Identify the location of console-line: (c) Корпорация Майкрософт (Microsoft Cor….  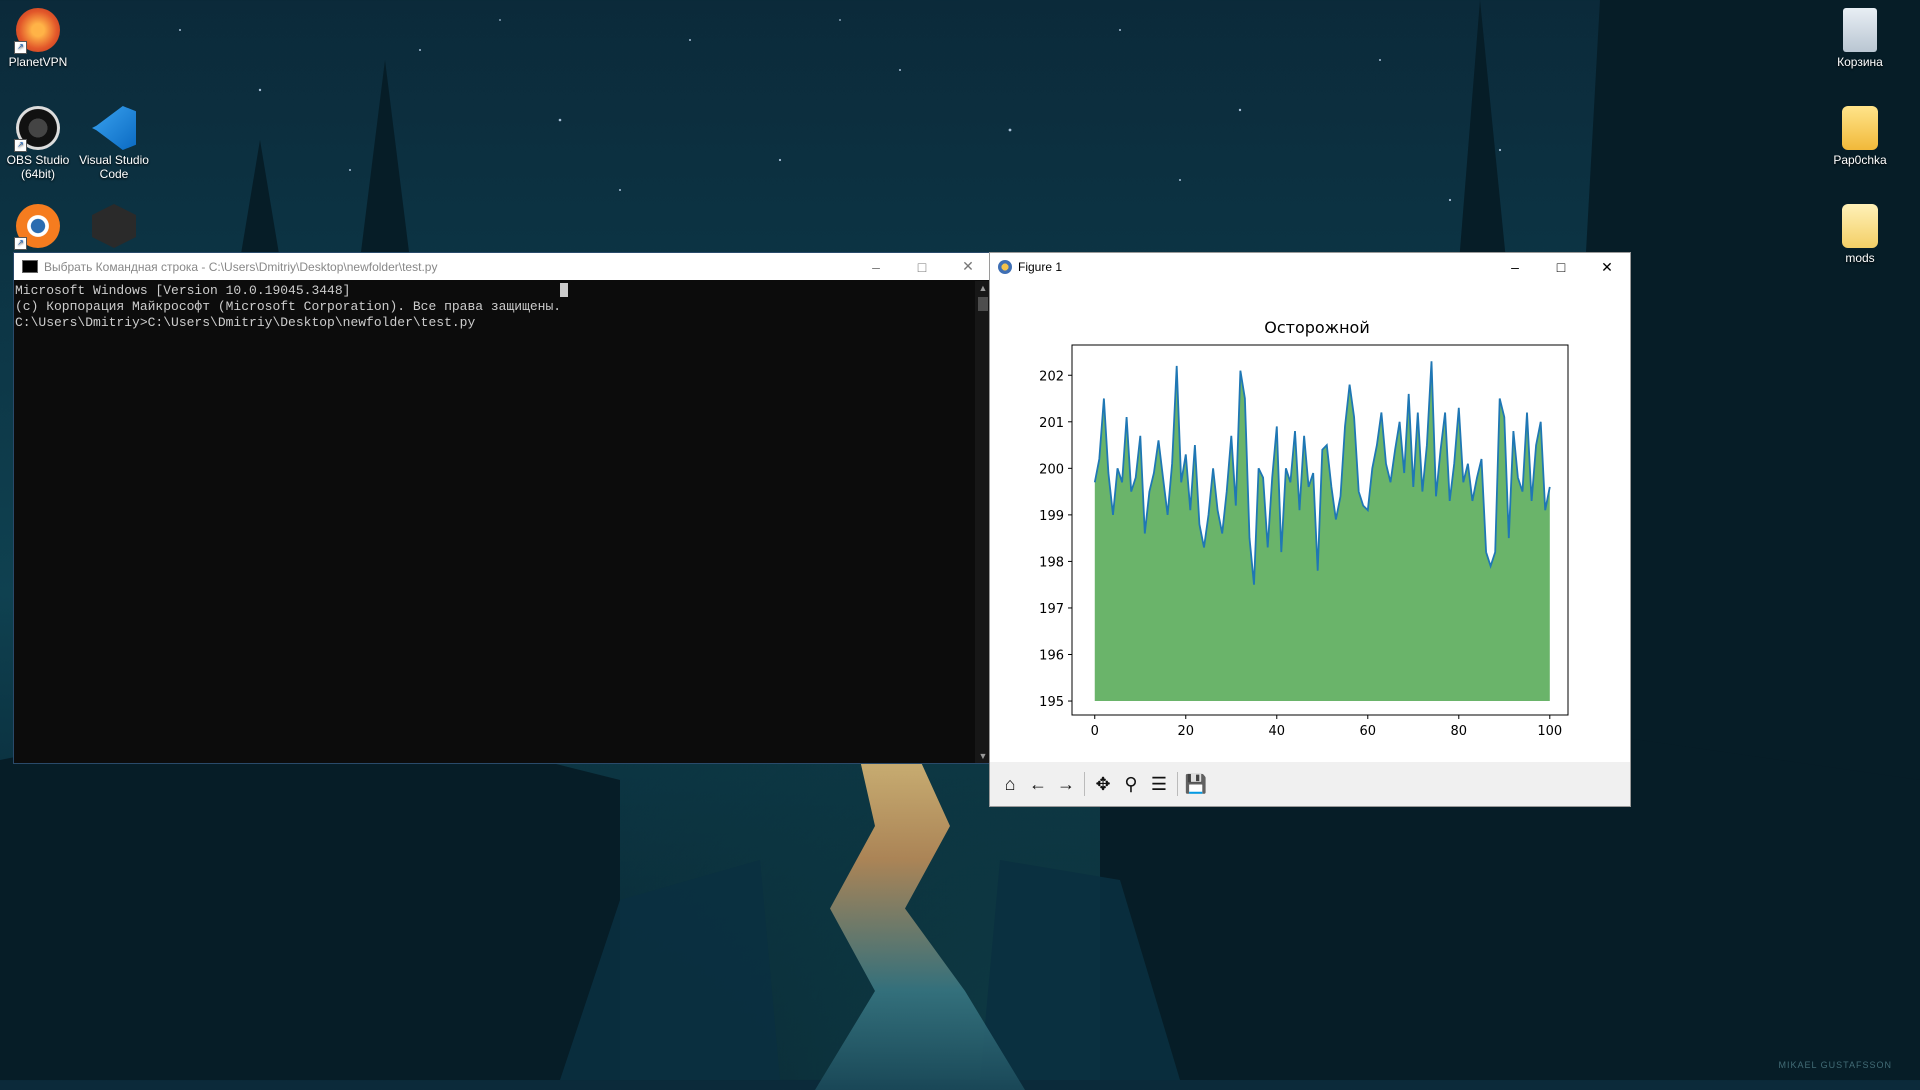
(288, 306).